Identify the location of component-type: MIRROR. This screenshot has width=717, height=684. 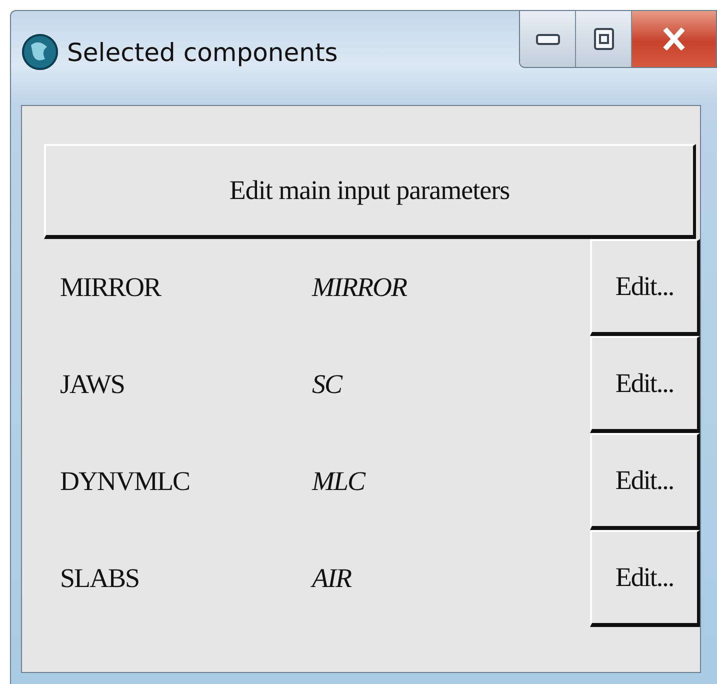
(360, 287).